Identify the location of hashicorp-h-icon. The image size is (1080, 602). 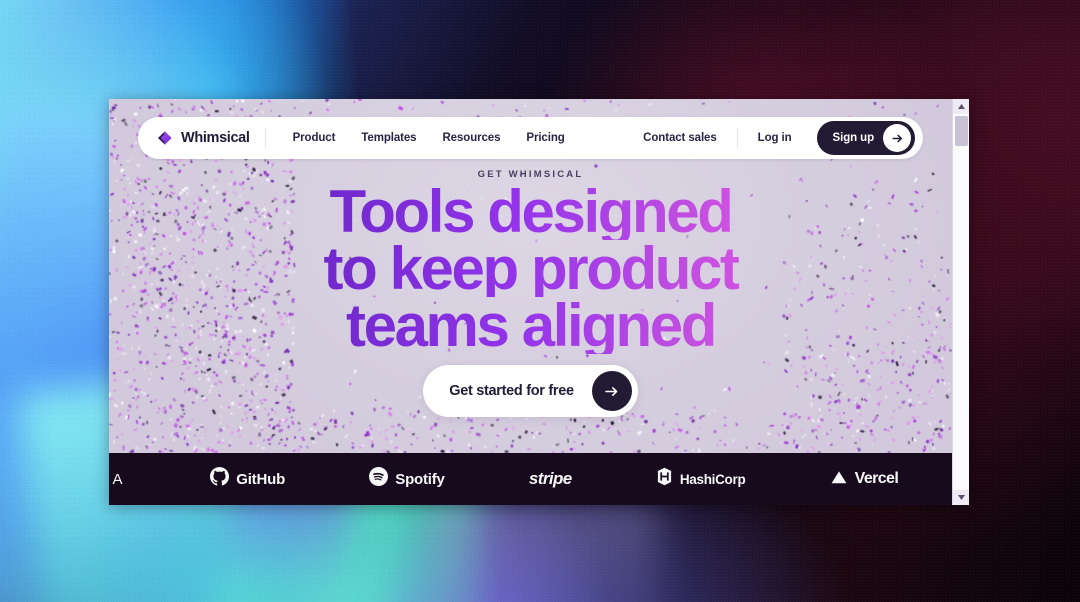
(664, 479).